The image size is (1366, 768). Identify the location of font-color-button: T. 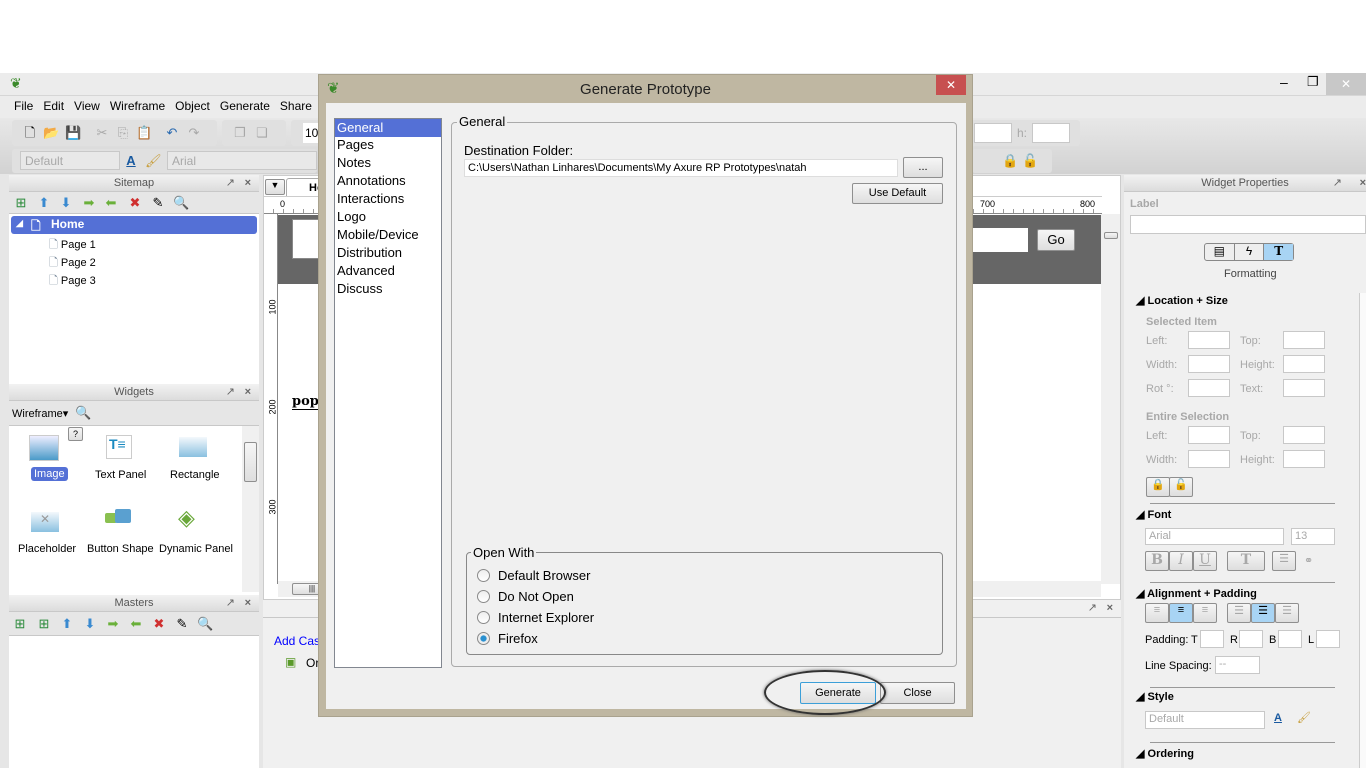
(1246, 561).